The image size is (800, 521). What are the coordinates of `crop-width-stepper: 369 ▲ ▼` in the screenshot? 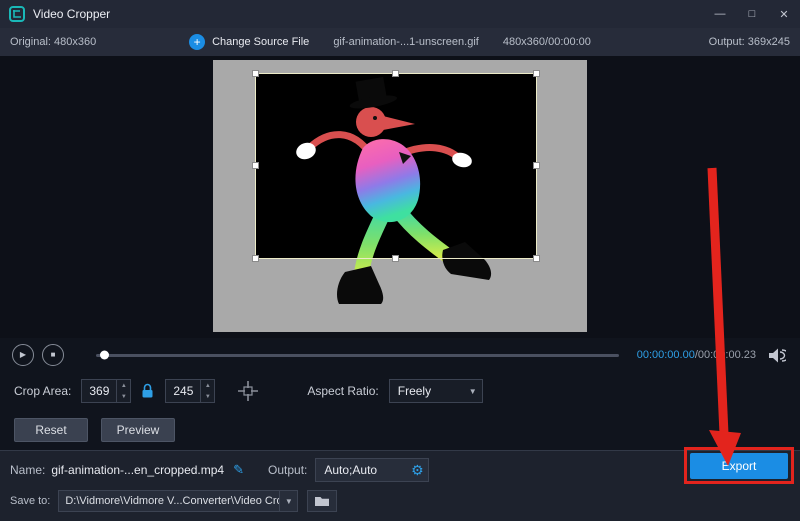 It's located at (106, 391).